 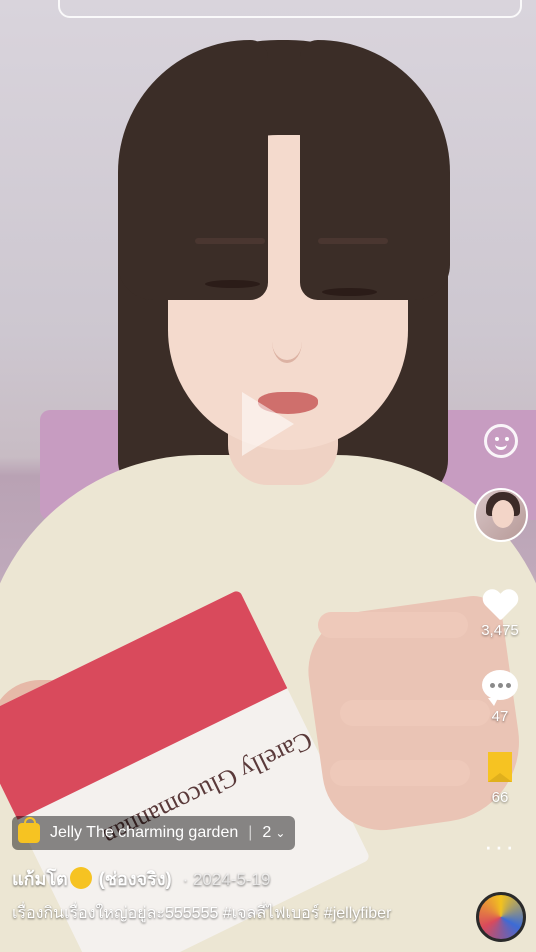 I want to click on shop-tag: Jelly The charming garden | 2 ⌄, so click(x=154, y=833).